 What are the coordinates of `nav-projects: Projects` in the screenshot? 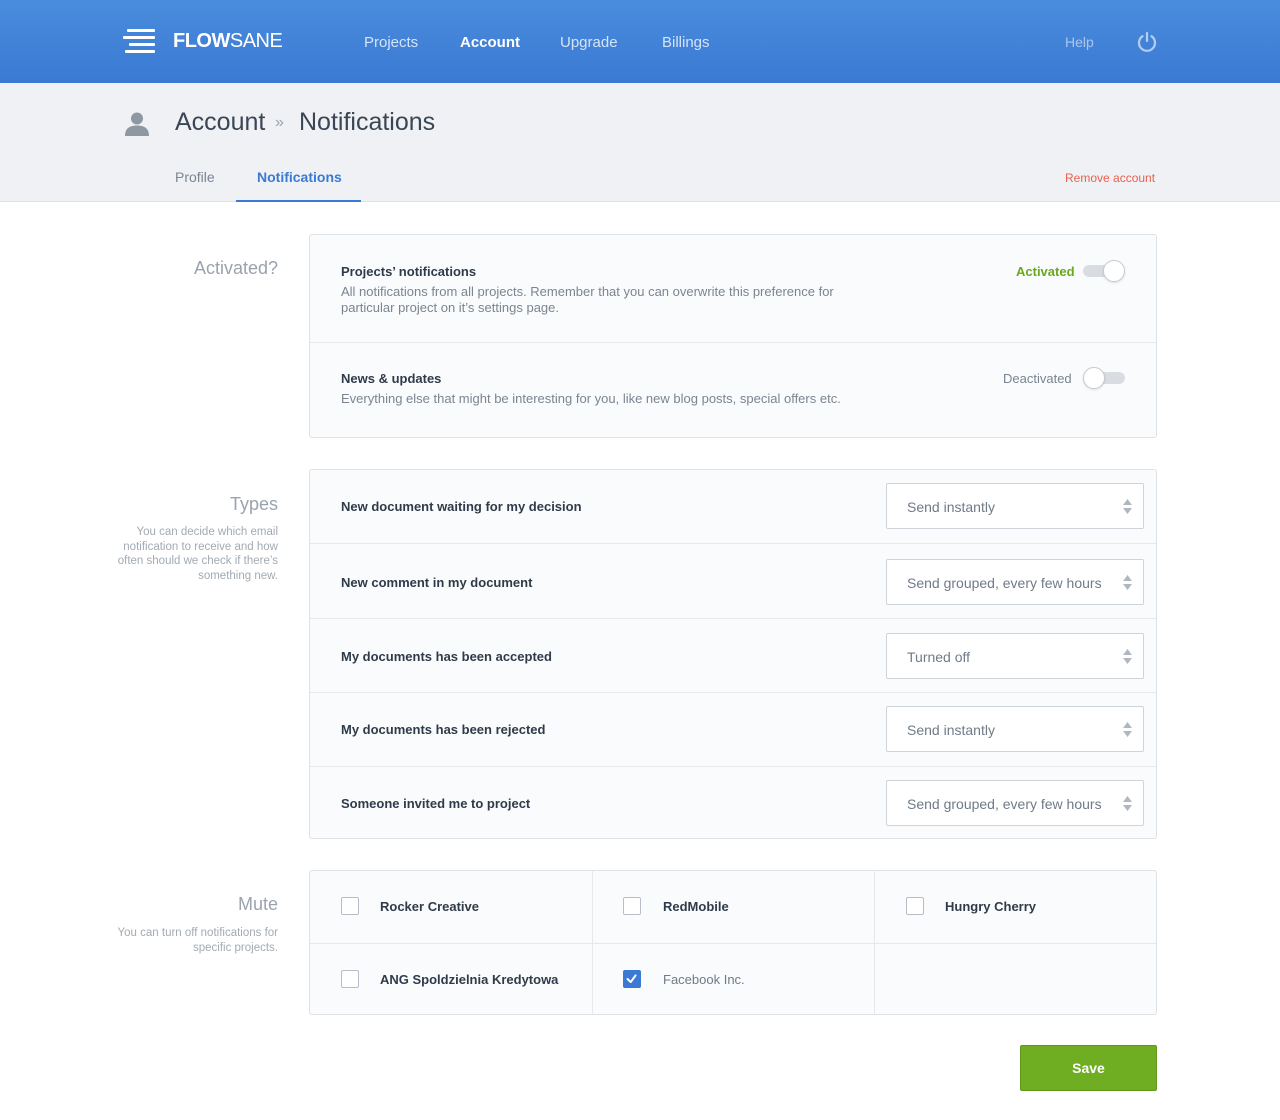 It's located at (391, 42).